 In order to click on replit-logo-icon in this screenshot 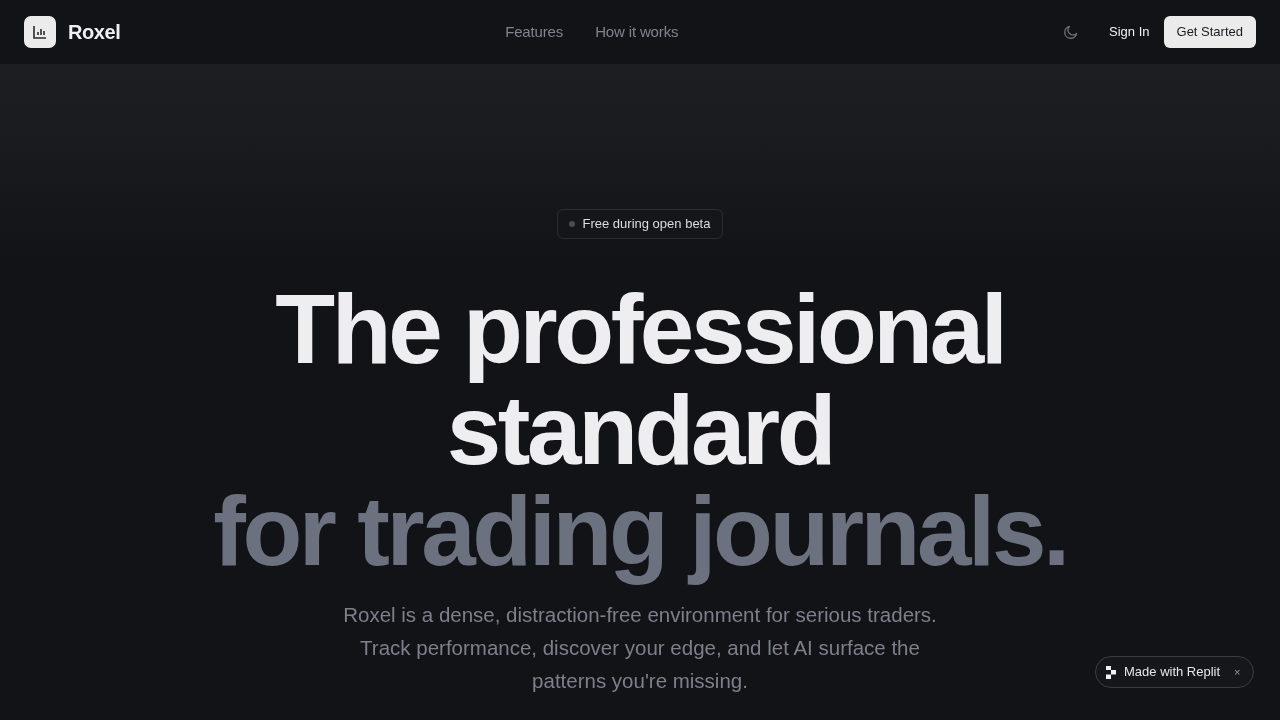, I will do `click(1111, 672)`.